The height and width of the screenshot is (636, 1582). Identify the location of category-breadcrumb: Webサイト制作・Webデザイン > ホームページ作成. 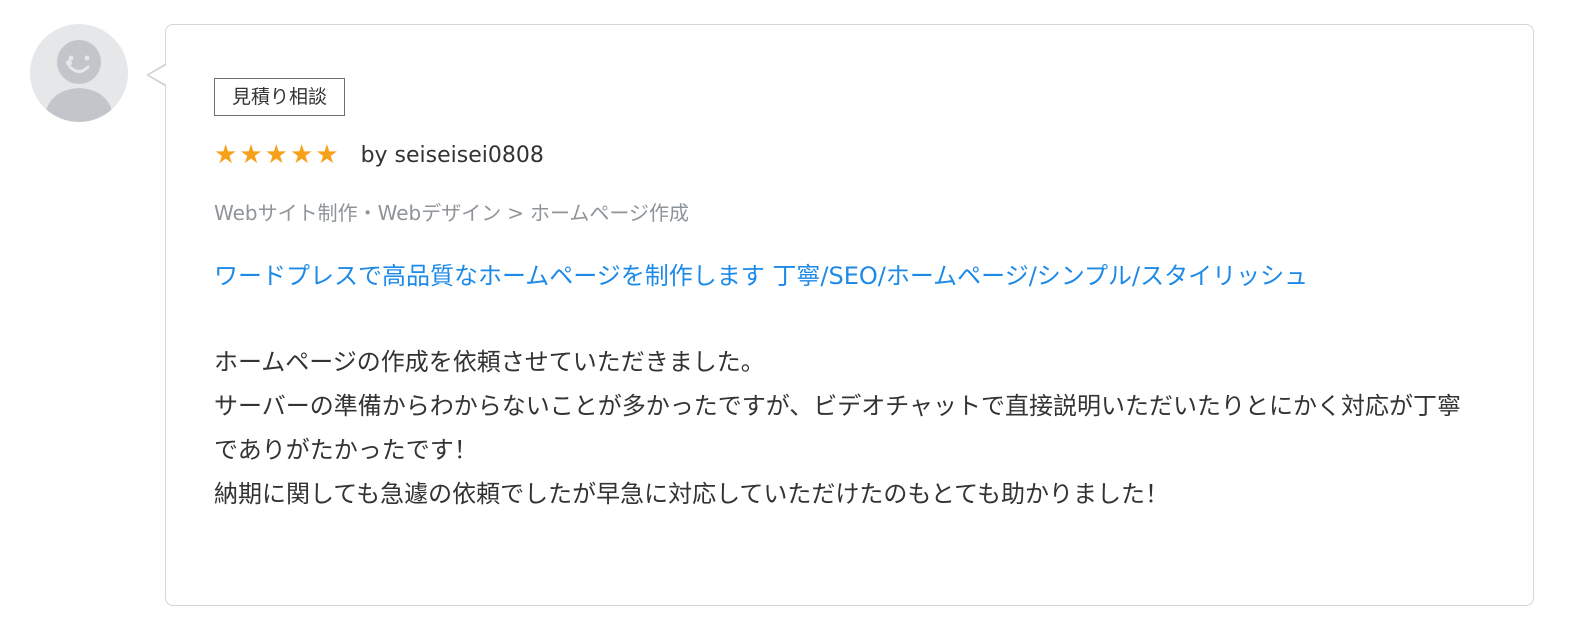
(451, 211).